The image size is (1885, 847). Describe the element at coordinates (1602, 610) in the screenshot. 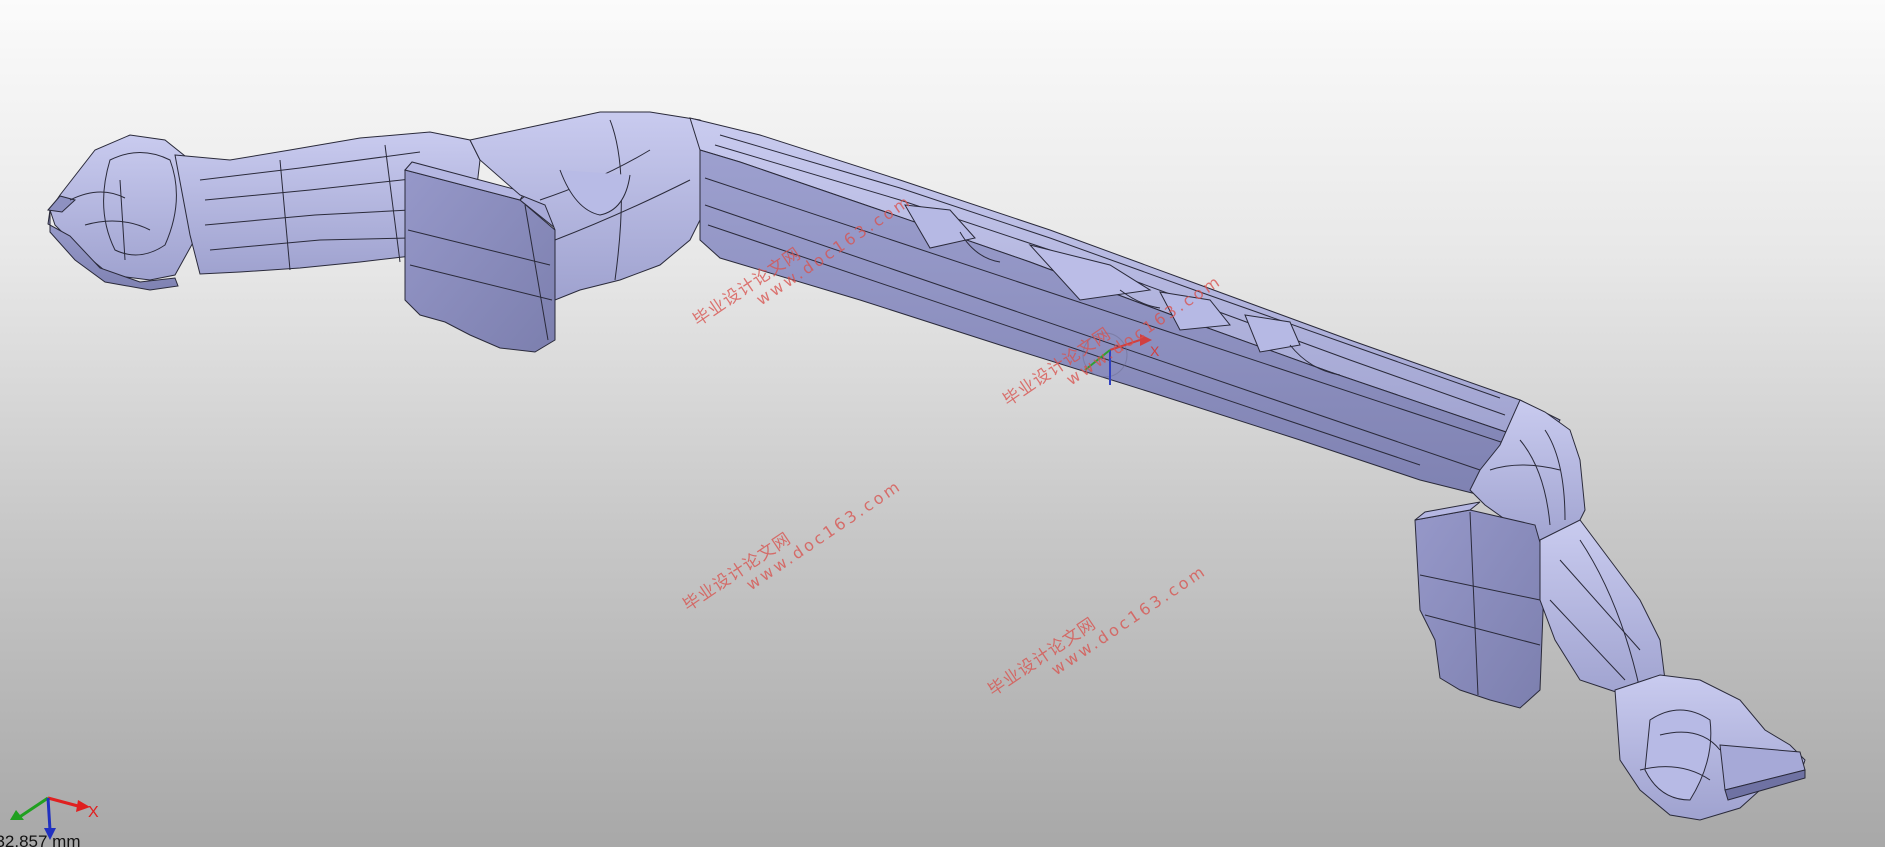

I see `right-arm` at that location.